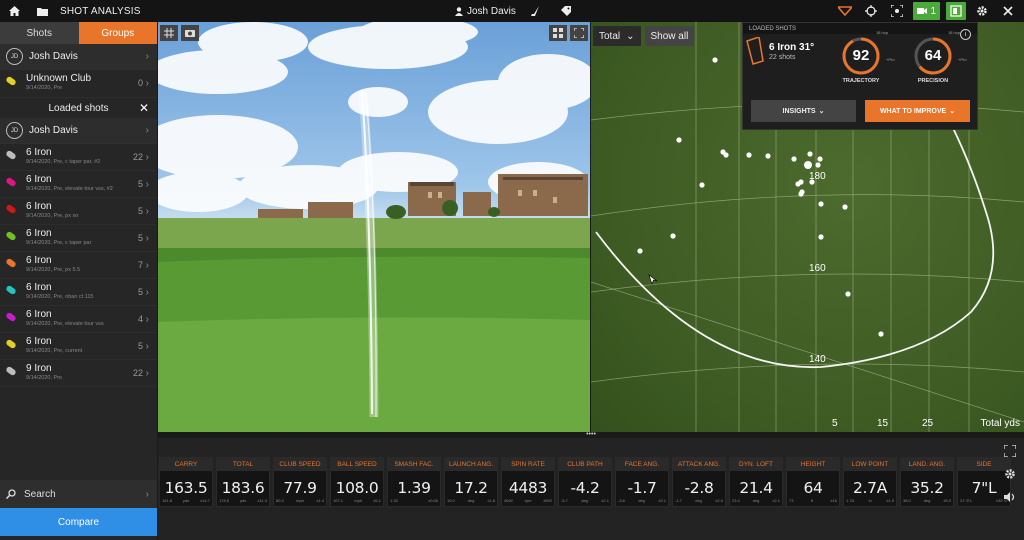 This screenshot has height=540, width=1024. I want to click on stat-card-9: ATTACK ANG. -2.8 -1.7 deg ±2.0, so click(699, 482).